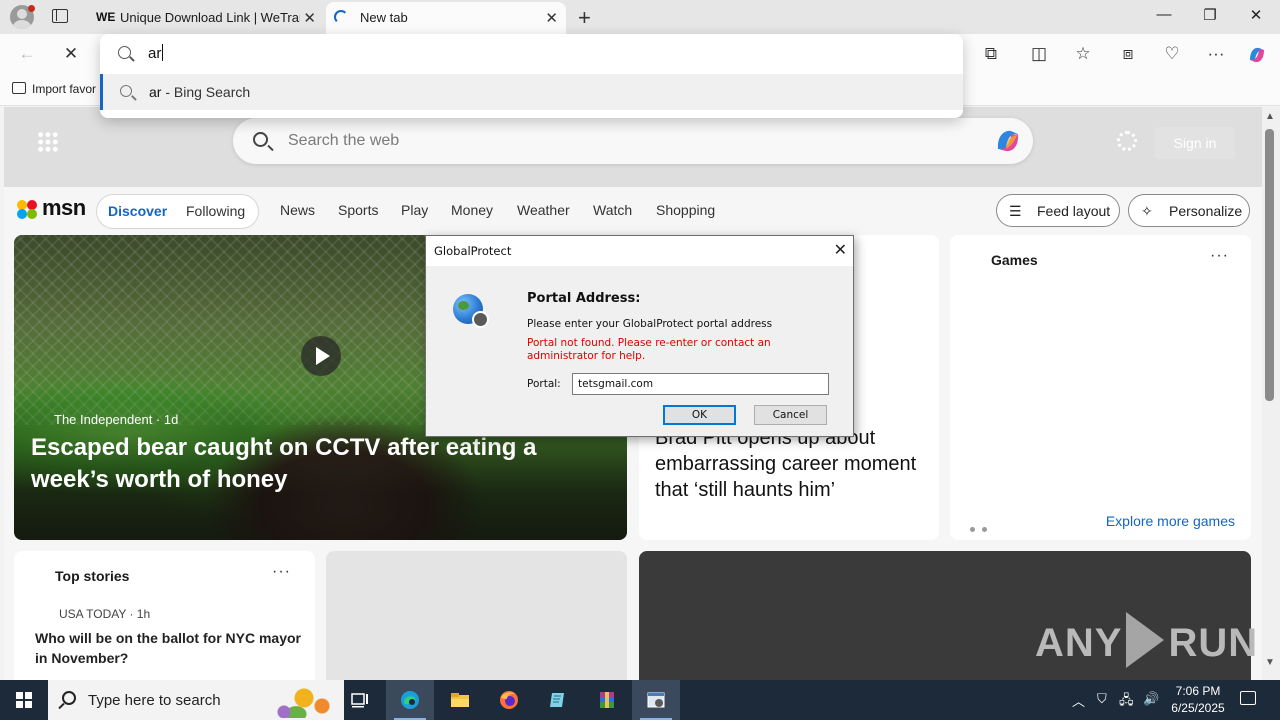  I want to click on msn-header: Search the web Sign in, so click(633, 147).